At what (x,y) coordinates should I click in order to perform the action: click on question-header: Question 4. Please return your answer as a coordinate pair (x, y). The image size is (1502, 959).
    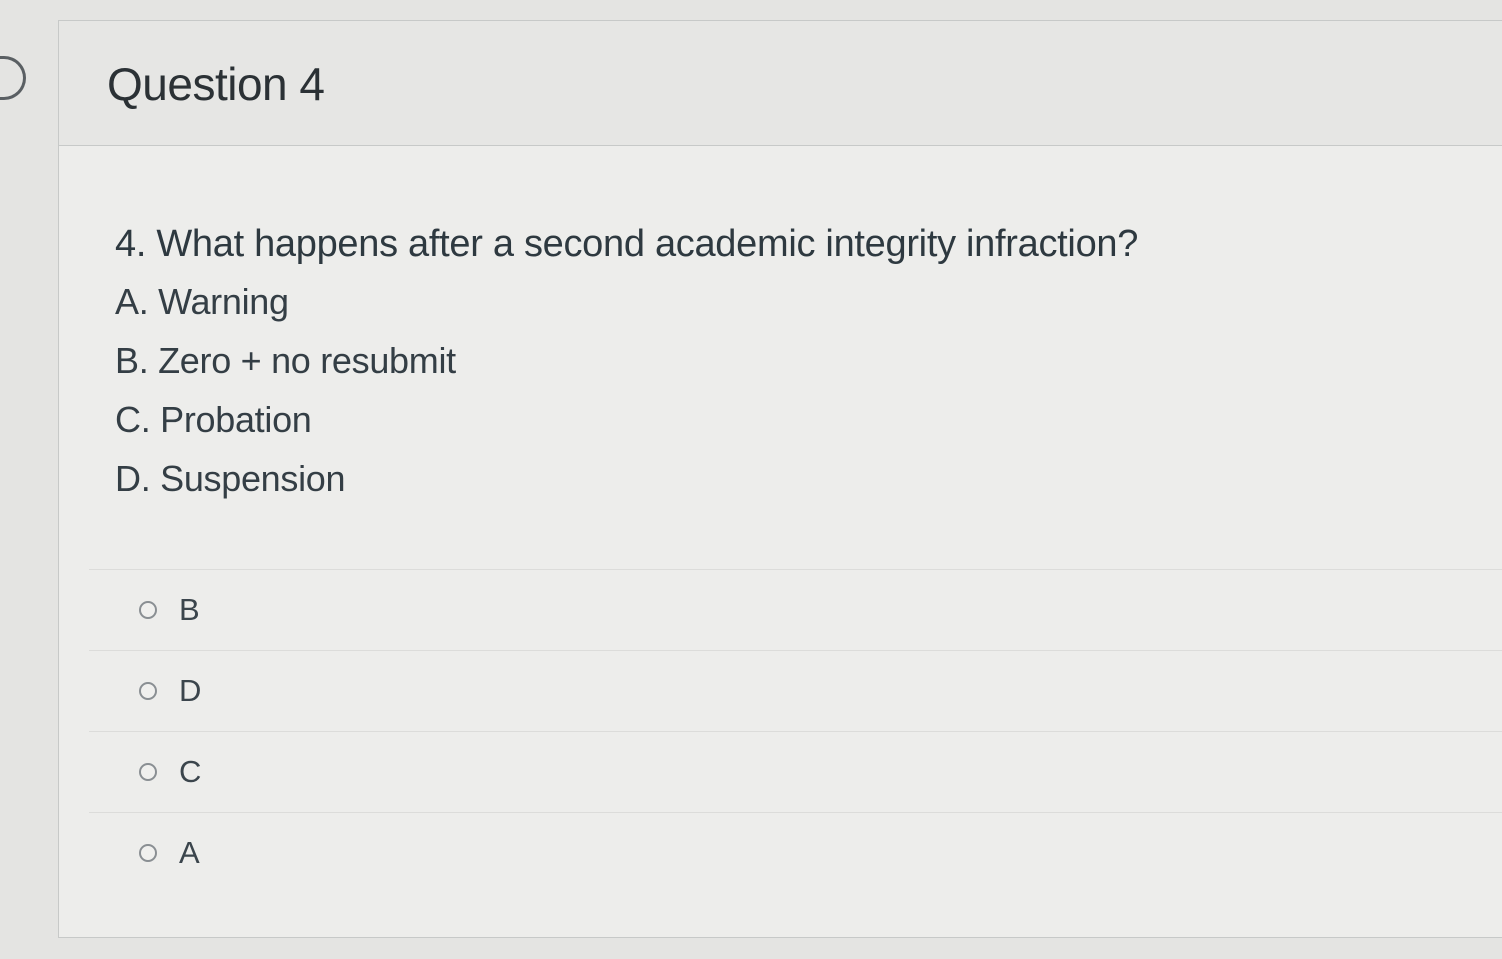
    Looking at the image, I should click on (780, 83).